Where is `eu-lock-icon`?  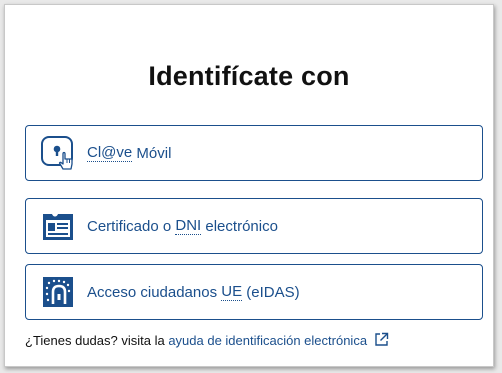
eu-lock-icon is located at coordinates (58, 292).